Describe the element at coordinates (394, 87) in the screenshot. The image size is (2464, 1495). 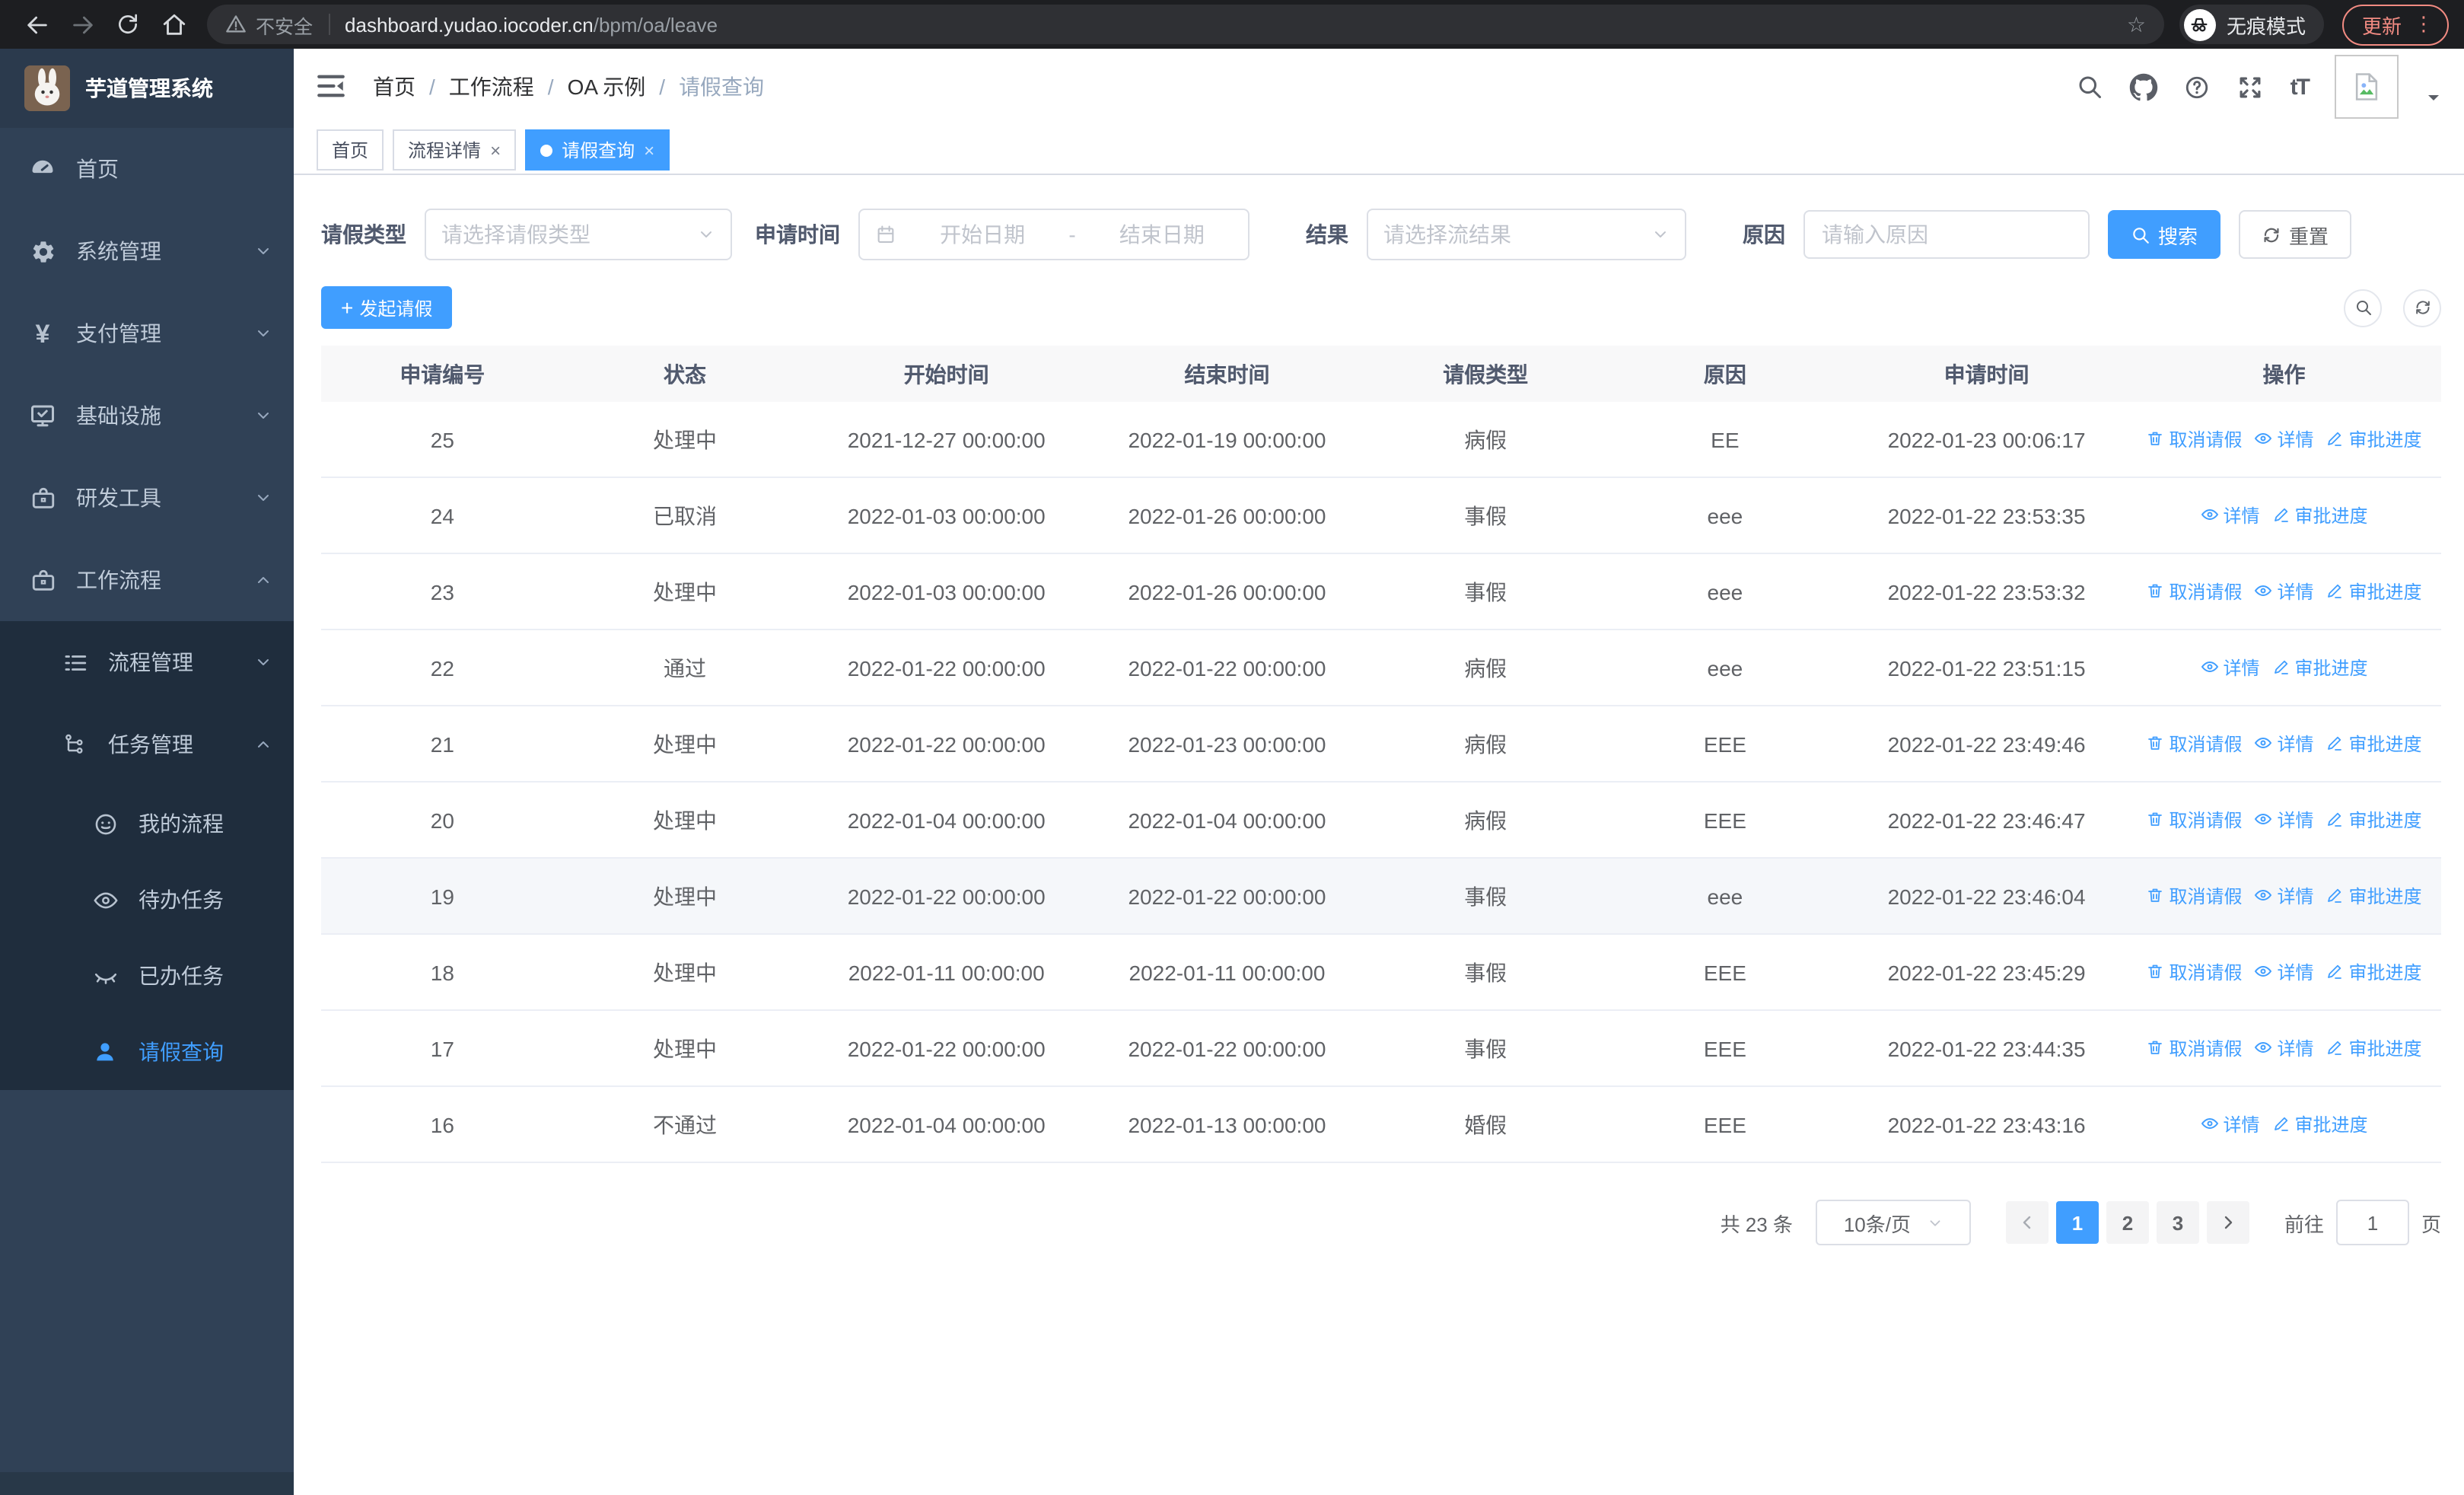
I see `breadcrumb-home: 首页` at that location.